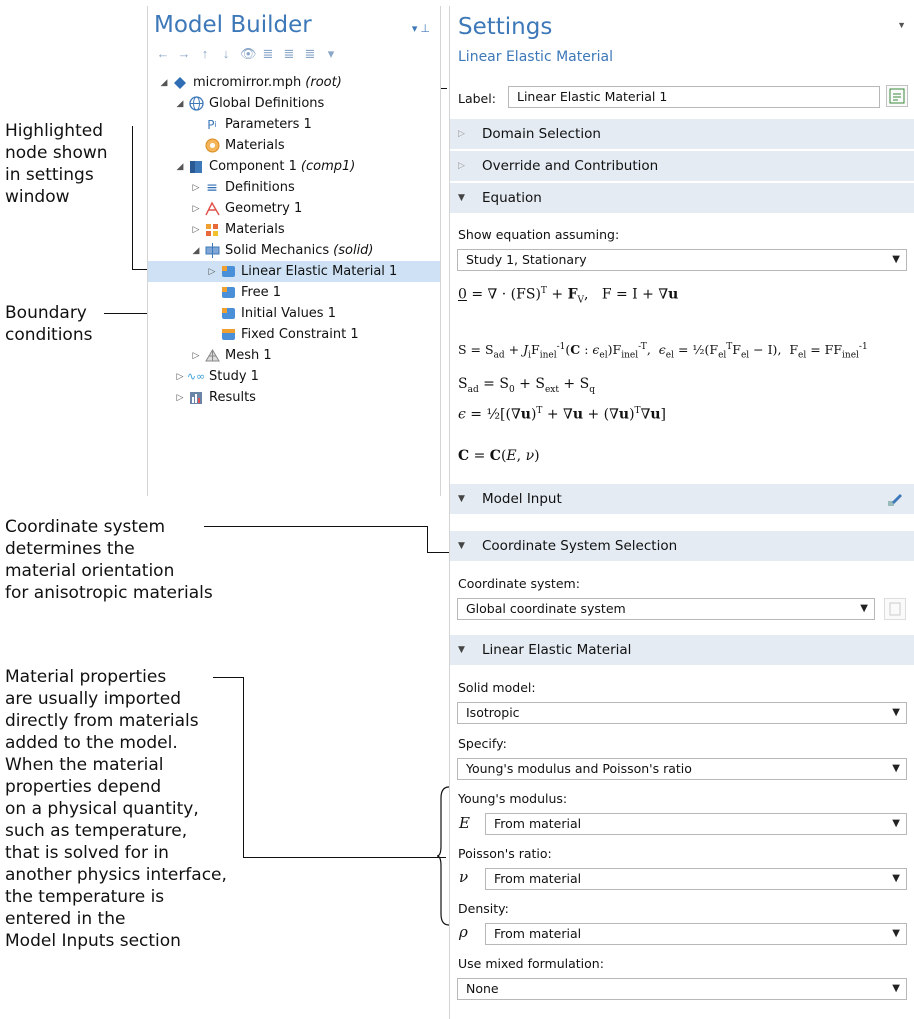 Image resolution: width=914 pixels, height=1019 pixels. I want to click on poissons-ratio-value: From material, so click(538, 878).